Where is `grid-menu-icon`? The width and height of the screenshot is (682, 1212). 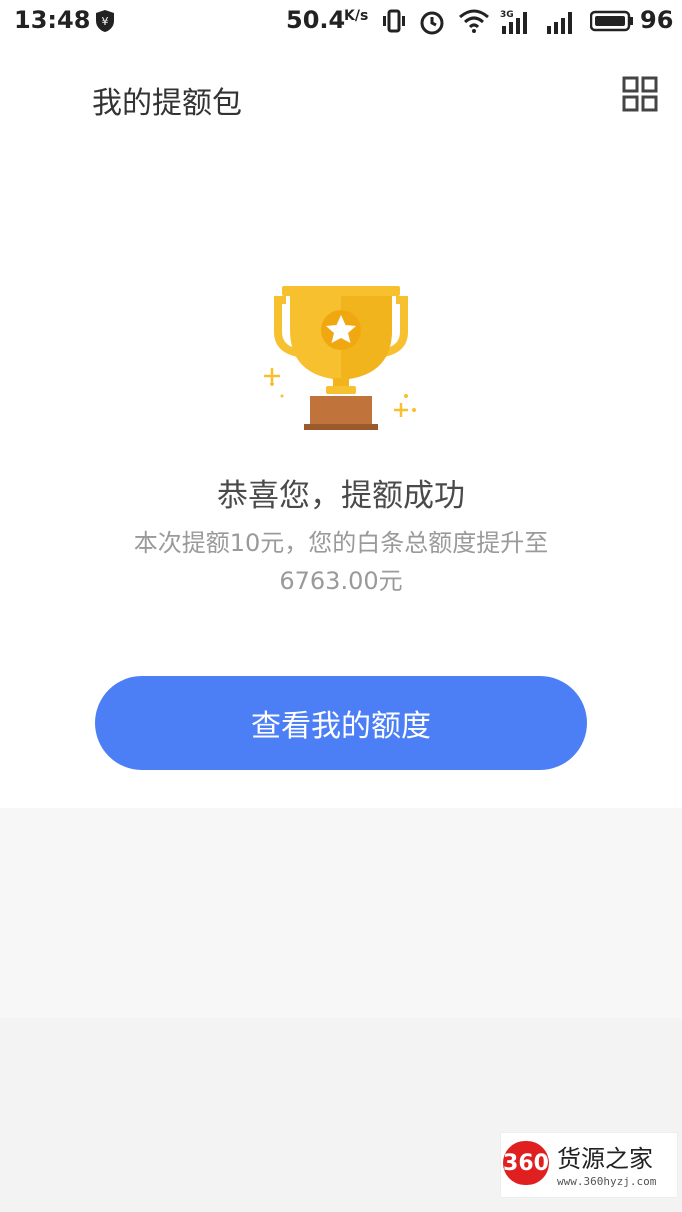
grid-menu-icon is located at coordinates (640, 94).